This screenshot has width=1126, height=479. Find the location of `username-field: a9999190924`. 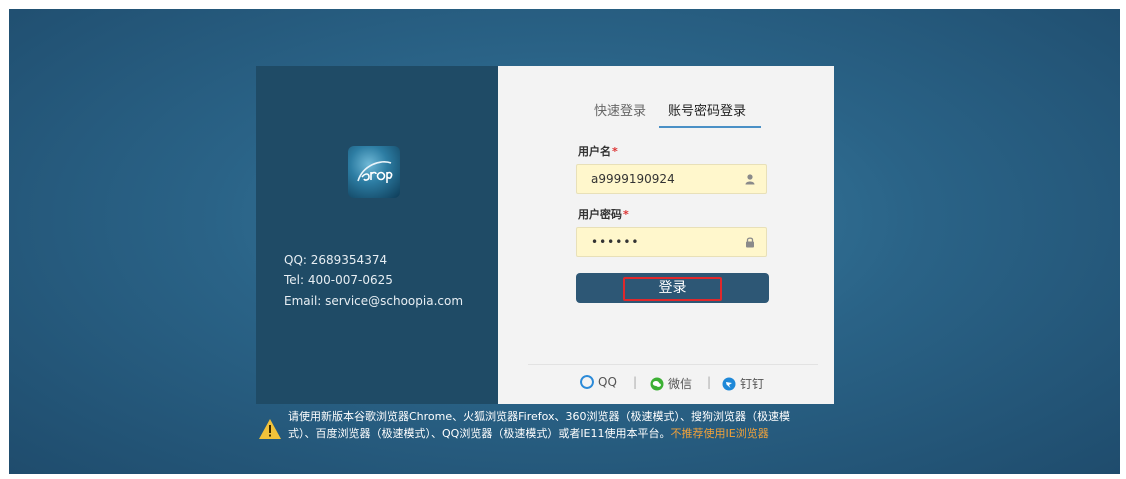

username-field: a9999190924 is located at coordinates (671, 179).